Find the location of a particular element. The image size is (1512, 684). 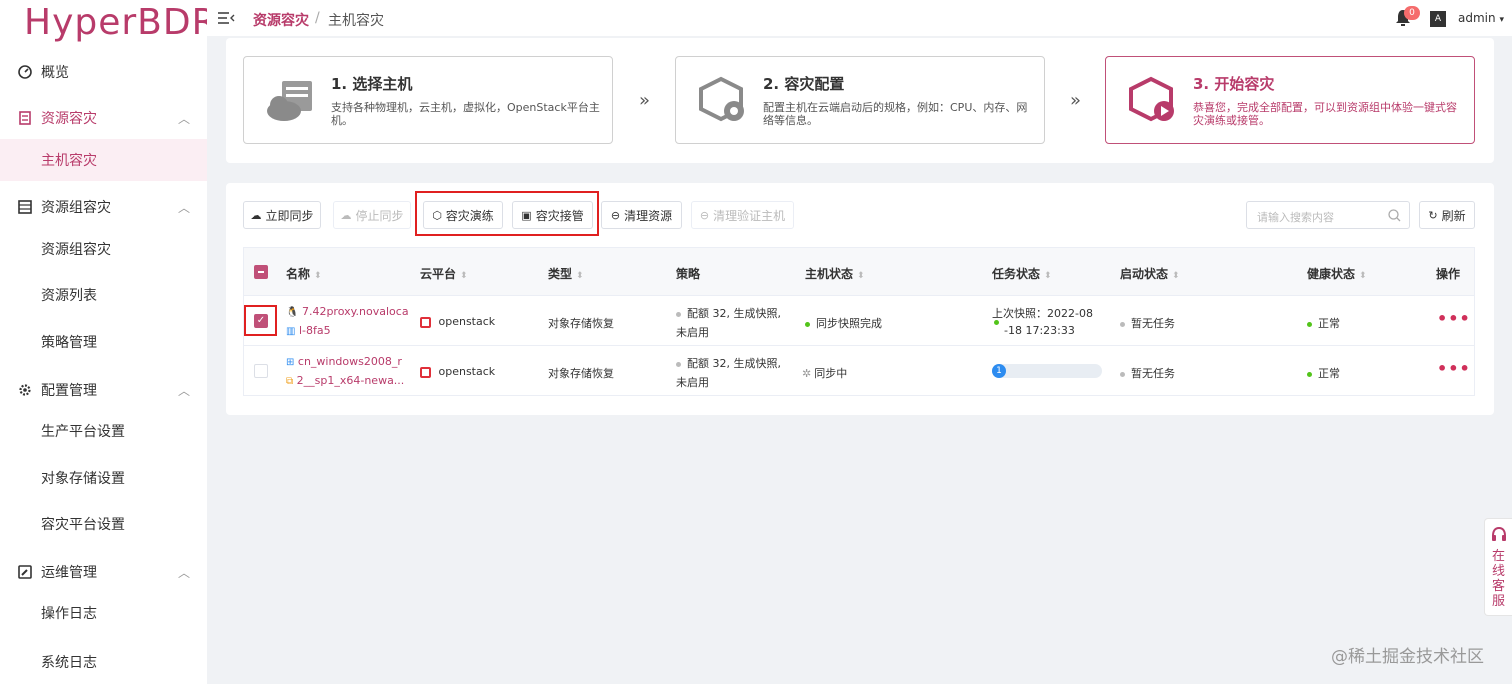

host-name: ⊞ cn_windows2008_r is located at coordinates (344, 361).